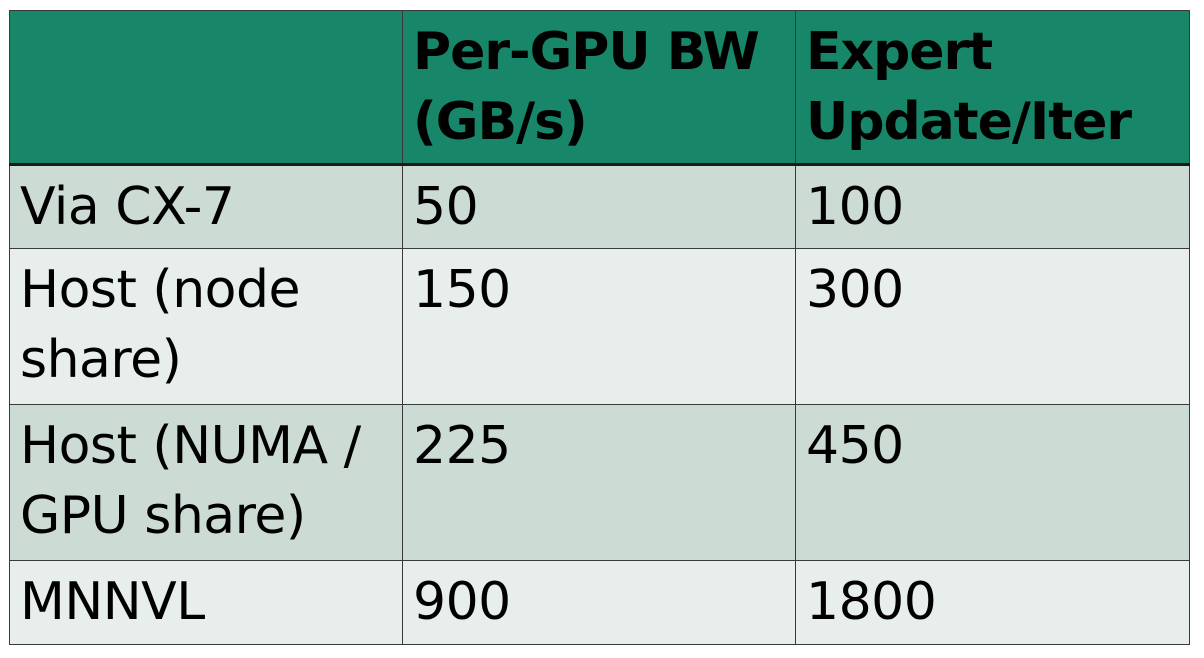 This screenshot has width=1204, height=658. I want to click on bw-value: 225, so click(599, 482).